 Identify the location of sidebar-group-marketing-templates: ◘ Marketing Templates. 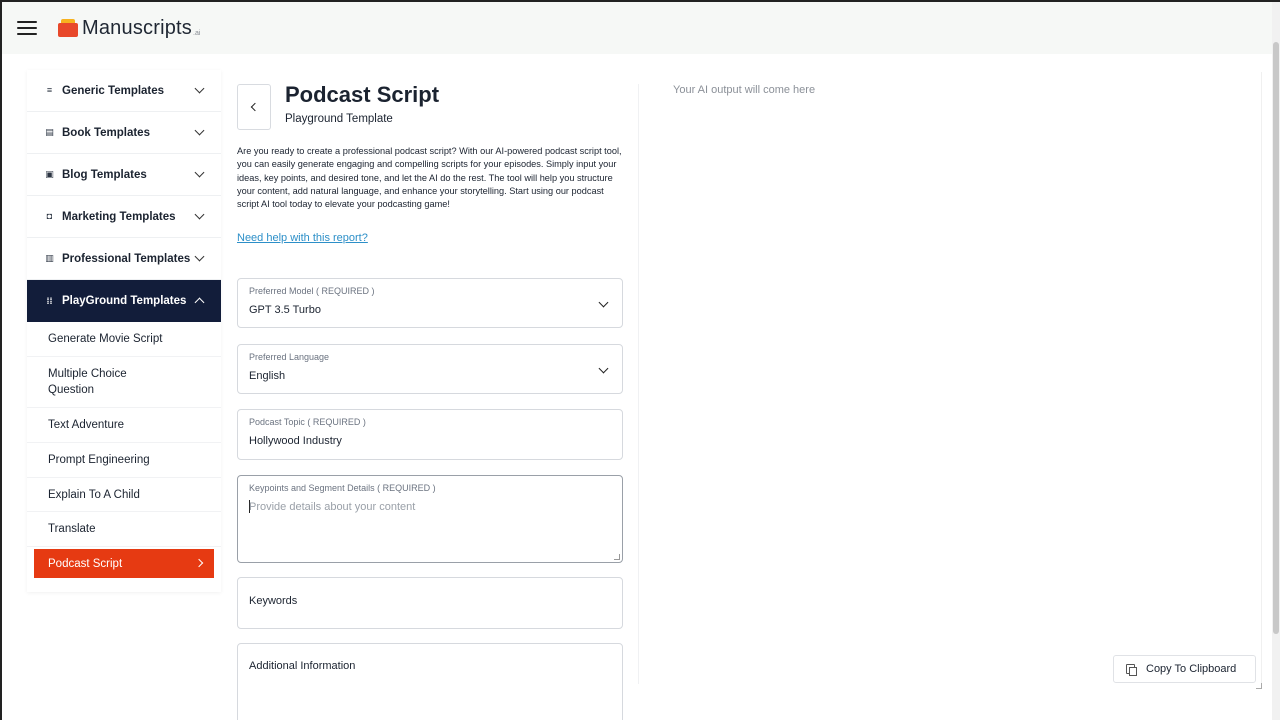
(124, 217).